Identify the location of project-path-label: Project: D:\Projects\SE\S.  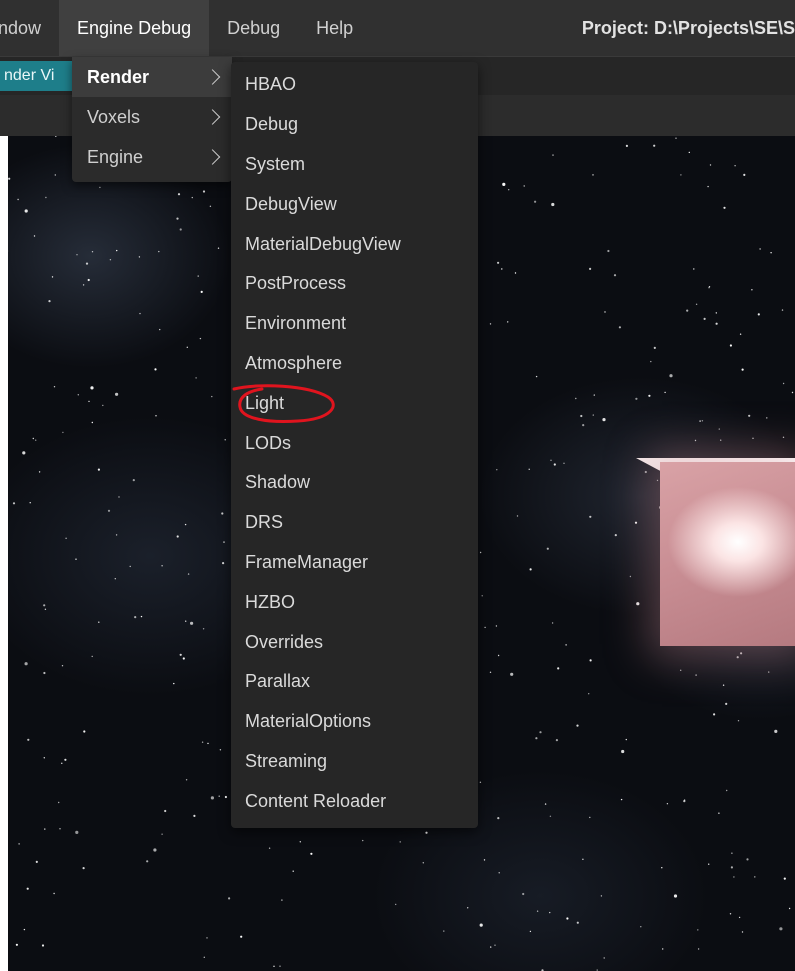
(688, 27).